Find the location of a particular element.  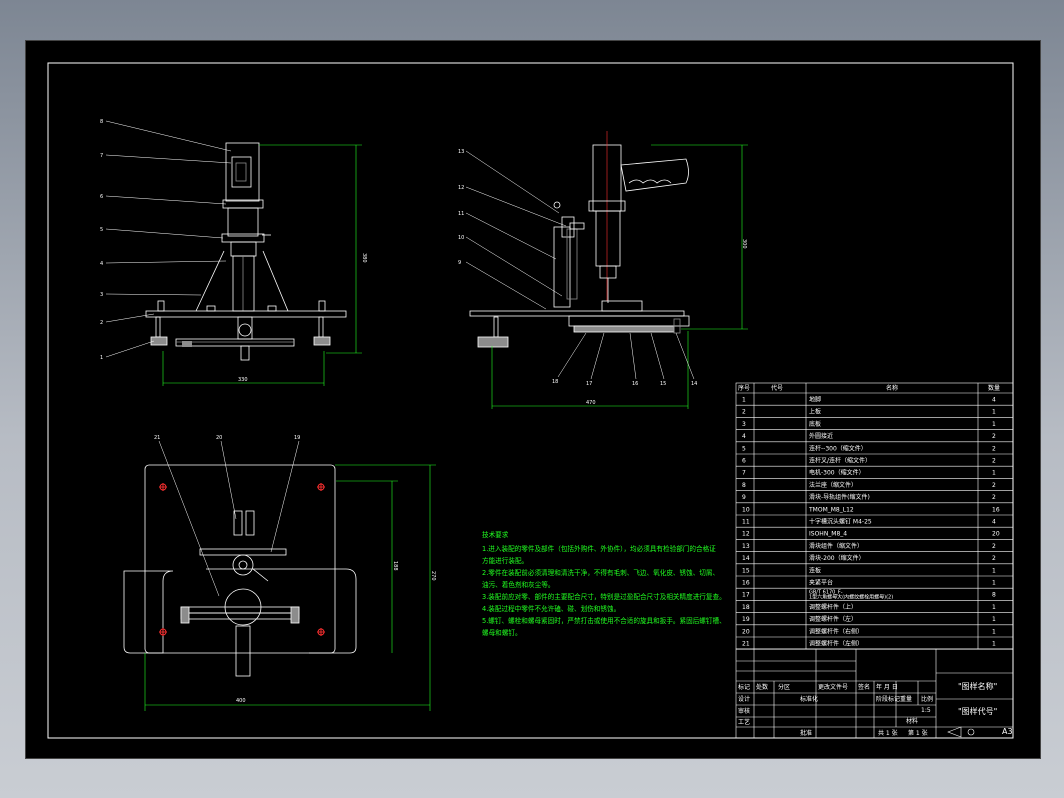

notes-line: 2.零件在装配前必须清理和清洗干净，不得有毛刺、飞边、氧化皮、锈蚀、切屑、 is located at coordinates (600, 572).